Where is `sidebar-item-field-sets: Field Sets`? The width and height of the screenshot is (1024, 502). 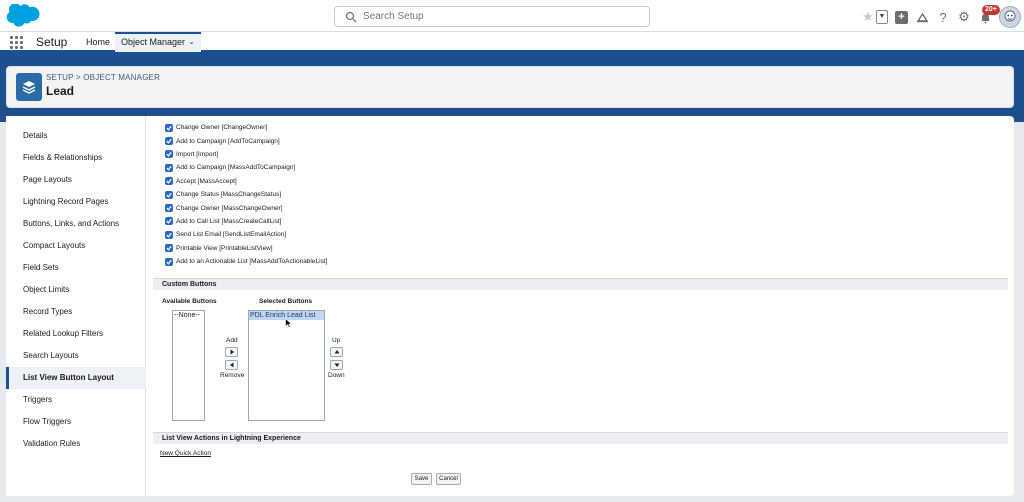
sidebar-item-field-sets: Field Sets is located at coordinates (76, 268).